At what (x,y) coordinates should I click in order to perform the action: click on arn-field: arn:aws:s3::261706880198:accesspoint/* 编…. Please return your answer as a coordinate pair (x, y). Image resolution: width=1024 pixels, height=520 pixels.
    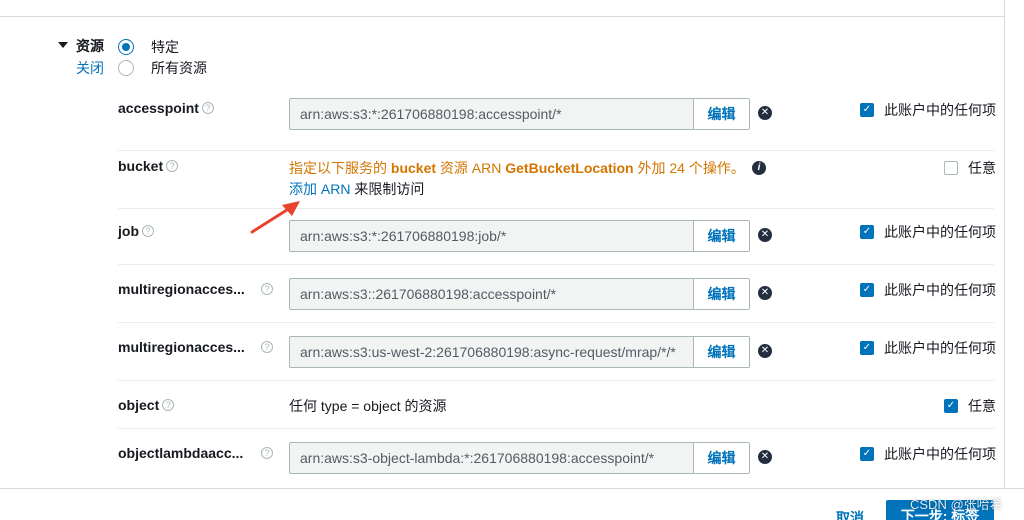
    Looking at the image, I should click on (519, 294).